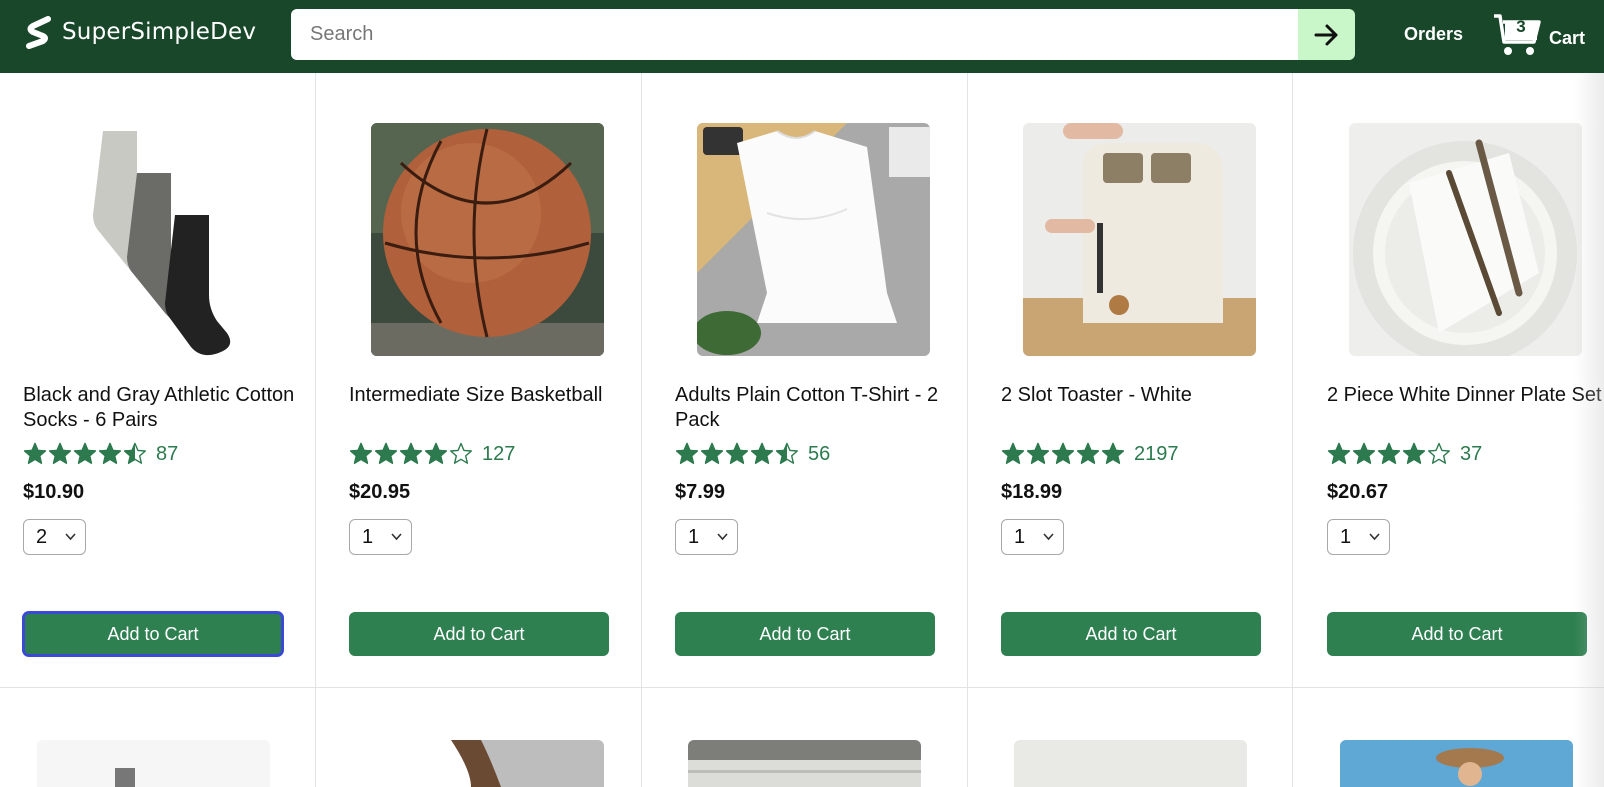 The width and height of the screenshot is (1604, 787). I want to click on cart-icon: 3, so click(1517, 35).